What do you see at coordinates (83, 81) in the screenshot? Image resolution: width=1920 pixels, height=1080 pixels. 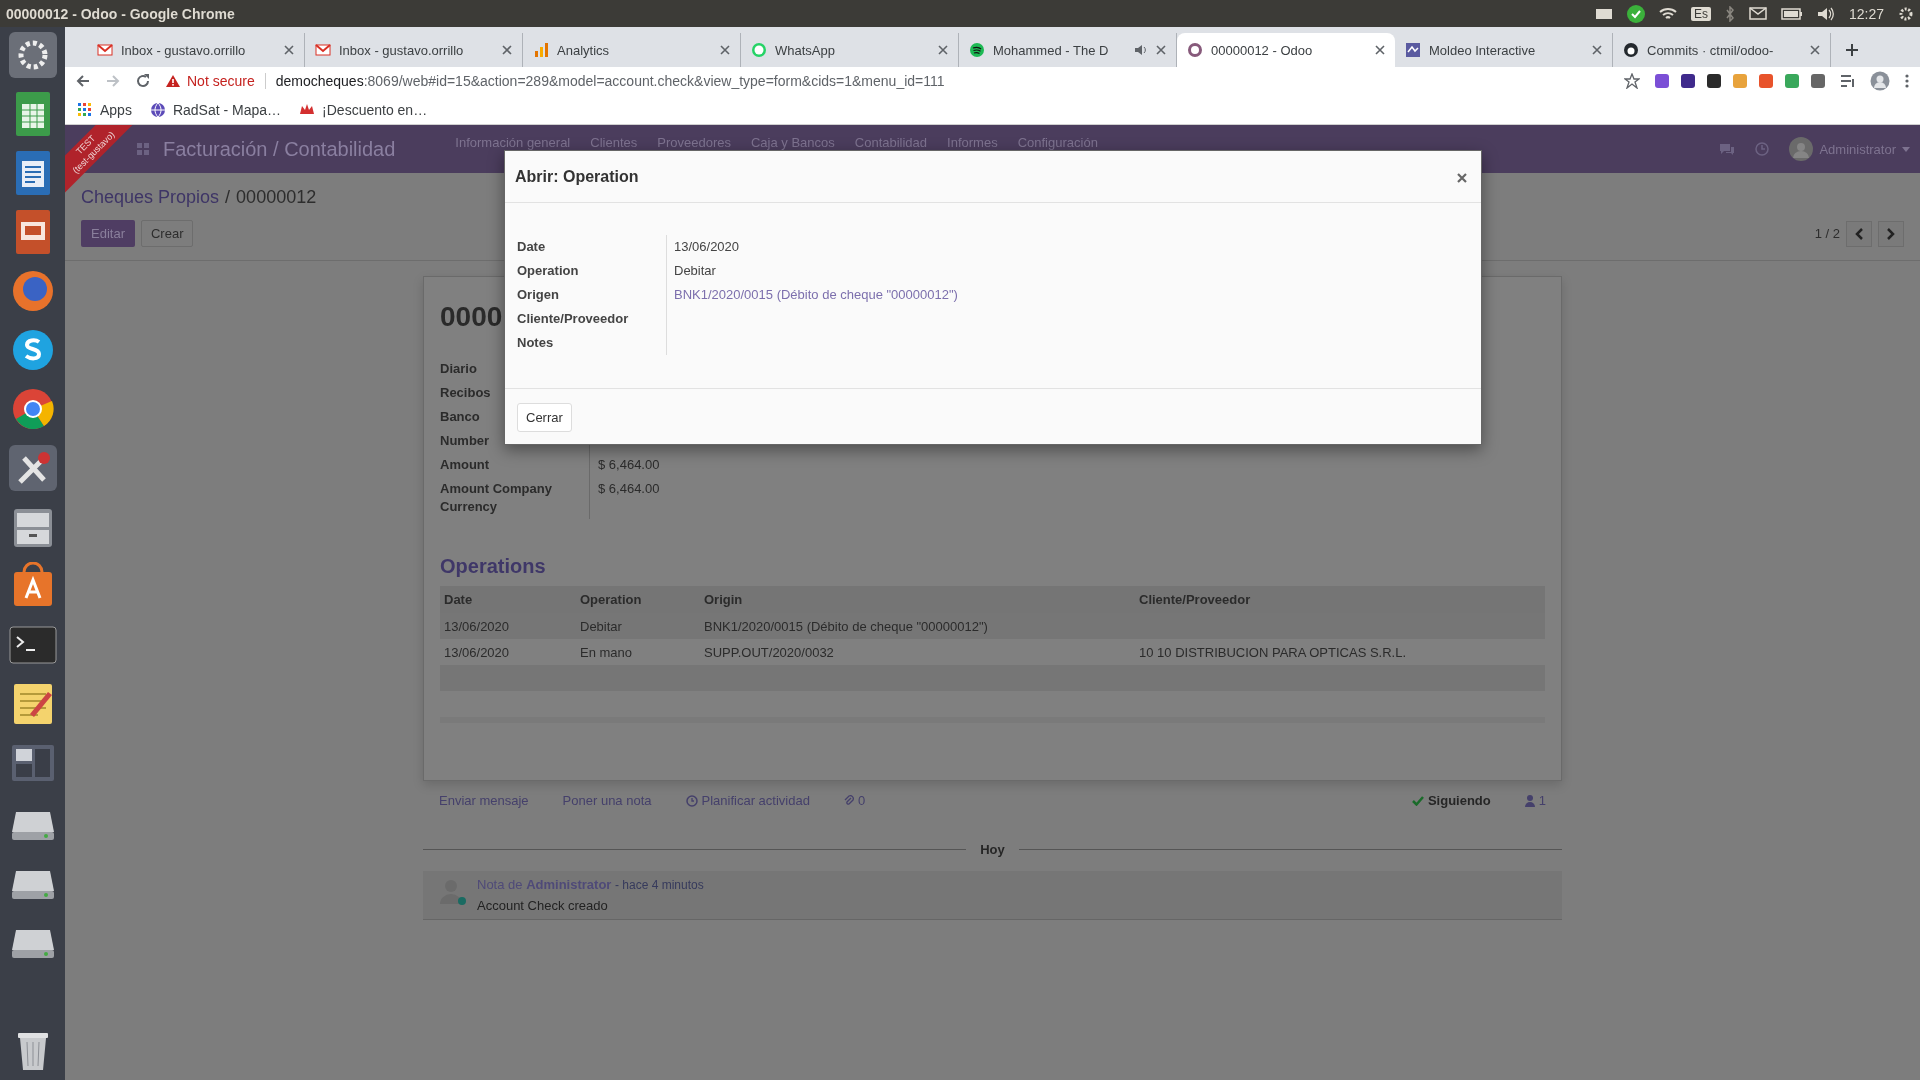 I see `back-icon` at bounding box center [83, 81].